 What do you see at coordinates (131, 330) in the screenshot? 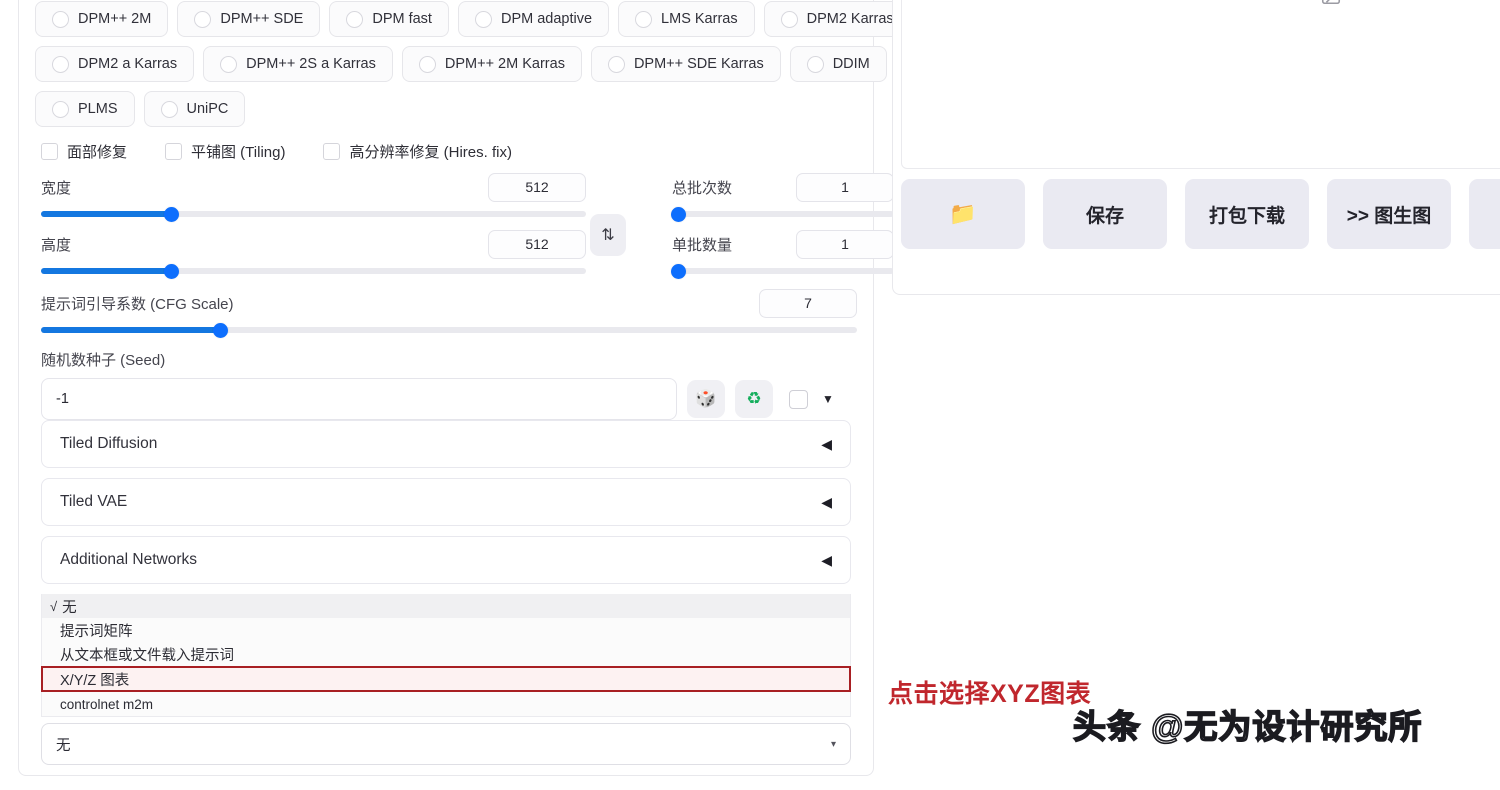
I see `slider-cfg-scale-fill` at bounding box center [131, 330].